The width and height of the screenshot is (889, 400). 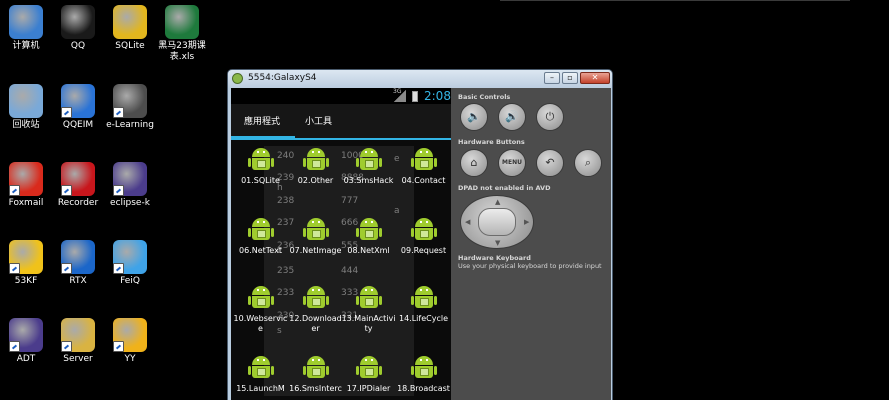 What do you see at coordinates (260, 236) in the screenshot?
I see `app-icon: 06.NetText` at bounding box center [260, 236].